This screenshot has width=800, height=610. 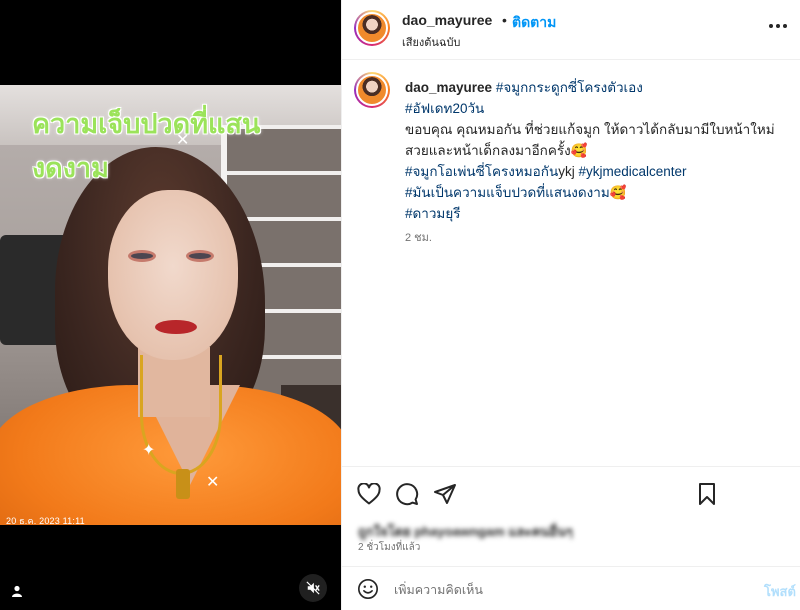 What do you see at coordinates (571, 493) in the screenshot?
I see `action-bar` at bounding box center [571, 493].